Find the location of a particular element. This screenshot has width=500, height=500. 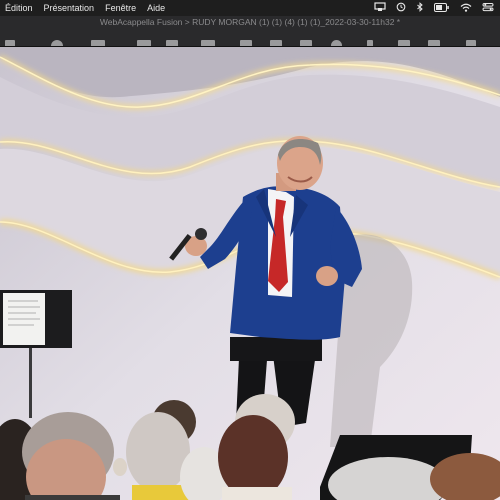

toolbar-add-icon is located at coordinates (370, 43).